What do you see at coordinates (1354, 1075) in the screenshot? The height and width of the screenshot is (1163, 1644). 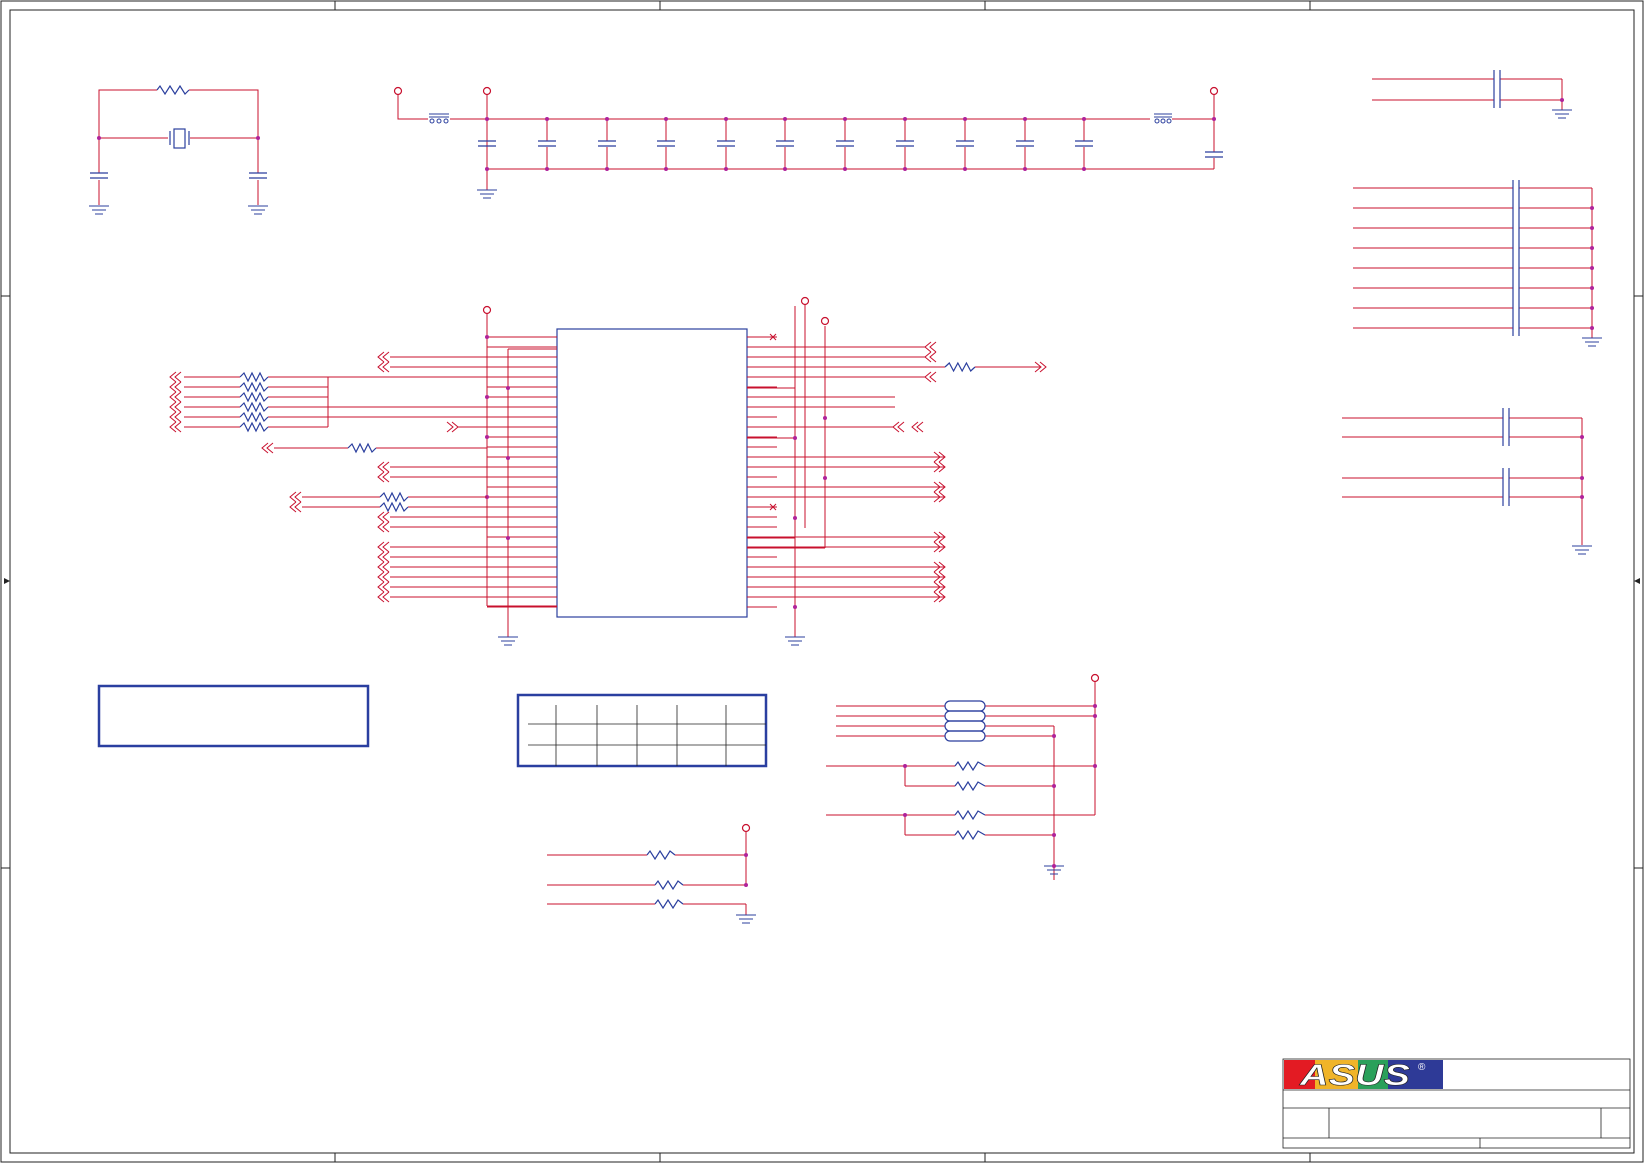 I see `brand-logo-text: ASUS` at bounding box center [1354, 1075].